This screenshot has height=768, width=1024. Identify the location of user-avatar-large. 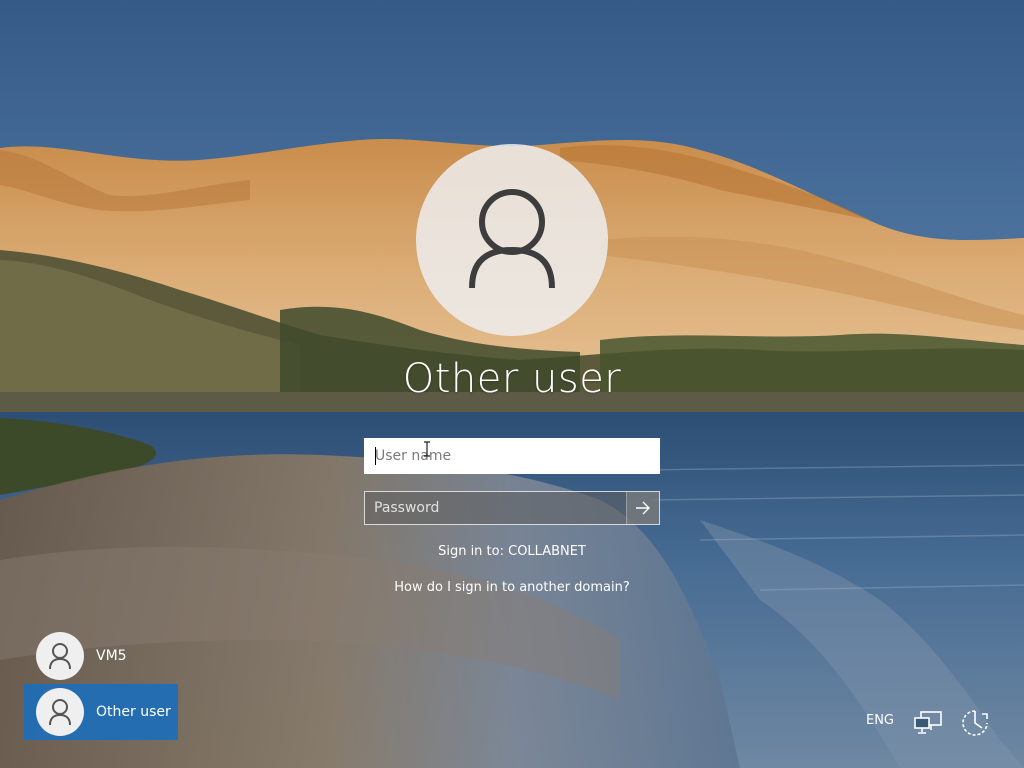
(512, 240).